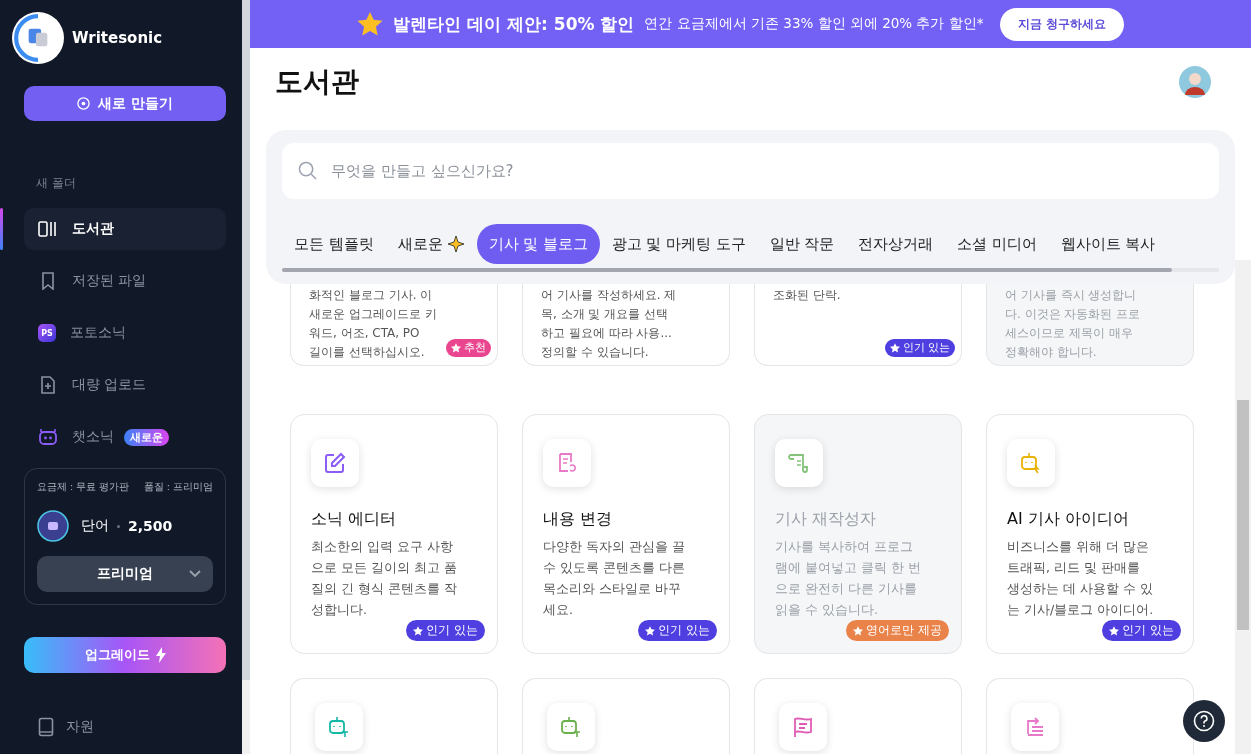 The width and height of the screenshot is (1251, 754). What do you see at coordinates (84, 103) in the screenshot?
I see `add-circle-icon` at bounding box center [84, 103].